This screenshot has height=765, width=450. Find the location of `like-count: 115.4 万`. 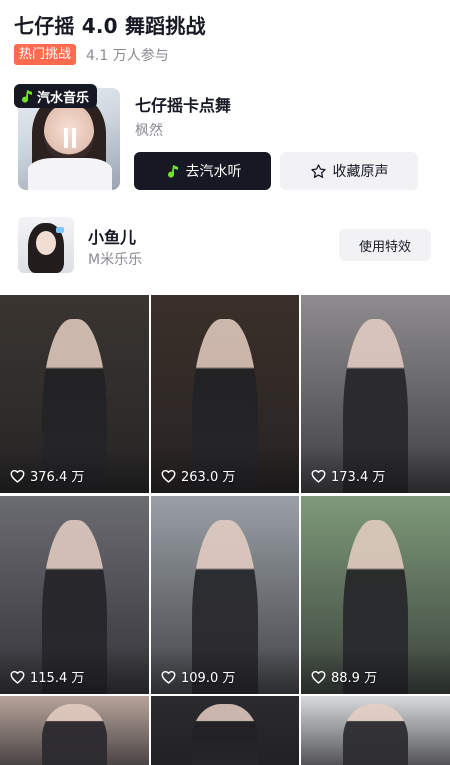

like-count: 115.4 万 is located at coordinates (47, 676).